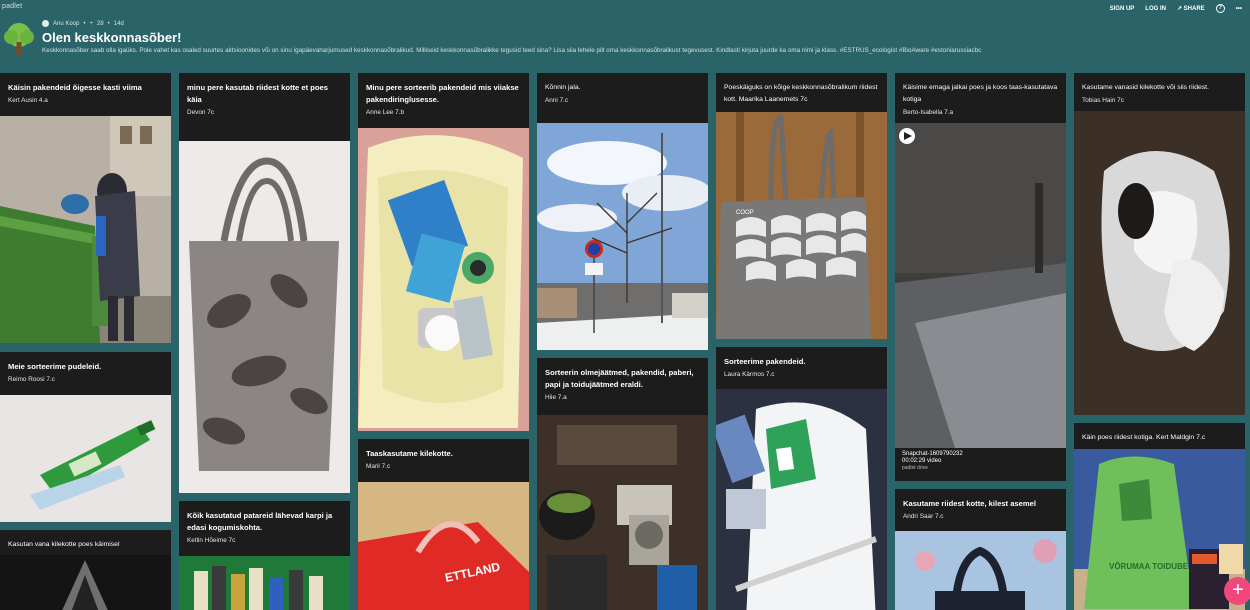 The width and height of the screenshot is (1250, 610). Describe the element at coordinates (745, 213) in the screenshot. I see `bag-brand: COOP` at that location.